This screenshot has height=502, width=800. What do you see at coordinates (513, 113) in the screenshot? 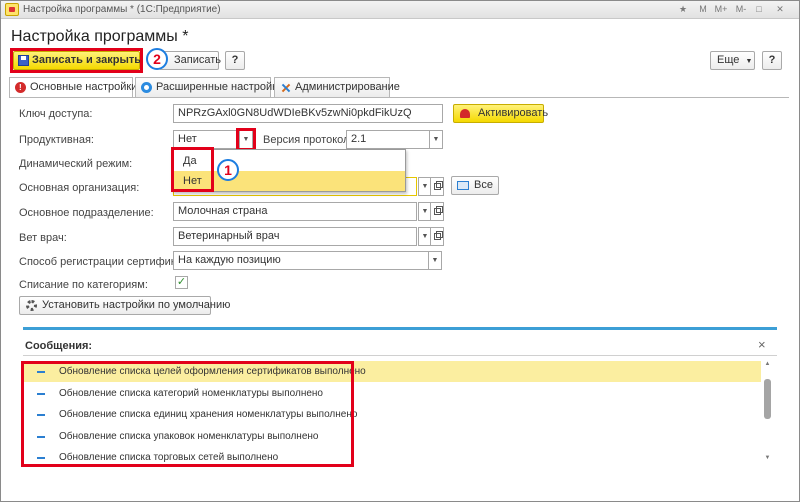
I see `activate-label: Активировать` at bounding box center [513, 113].